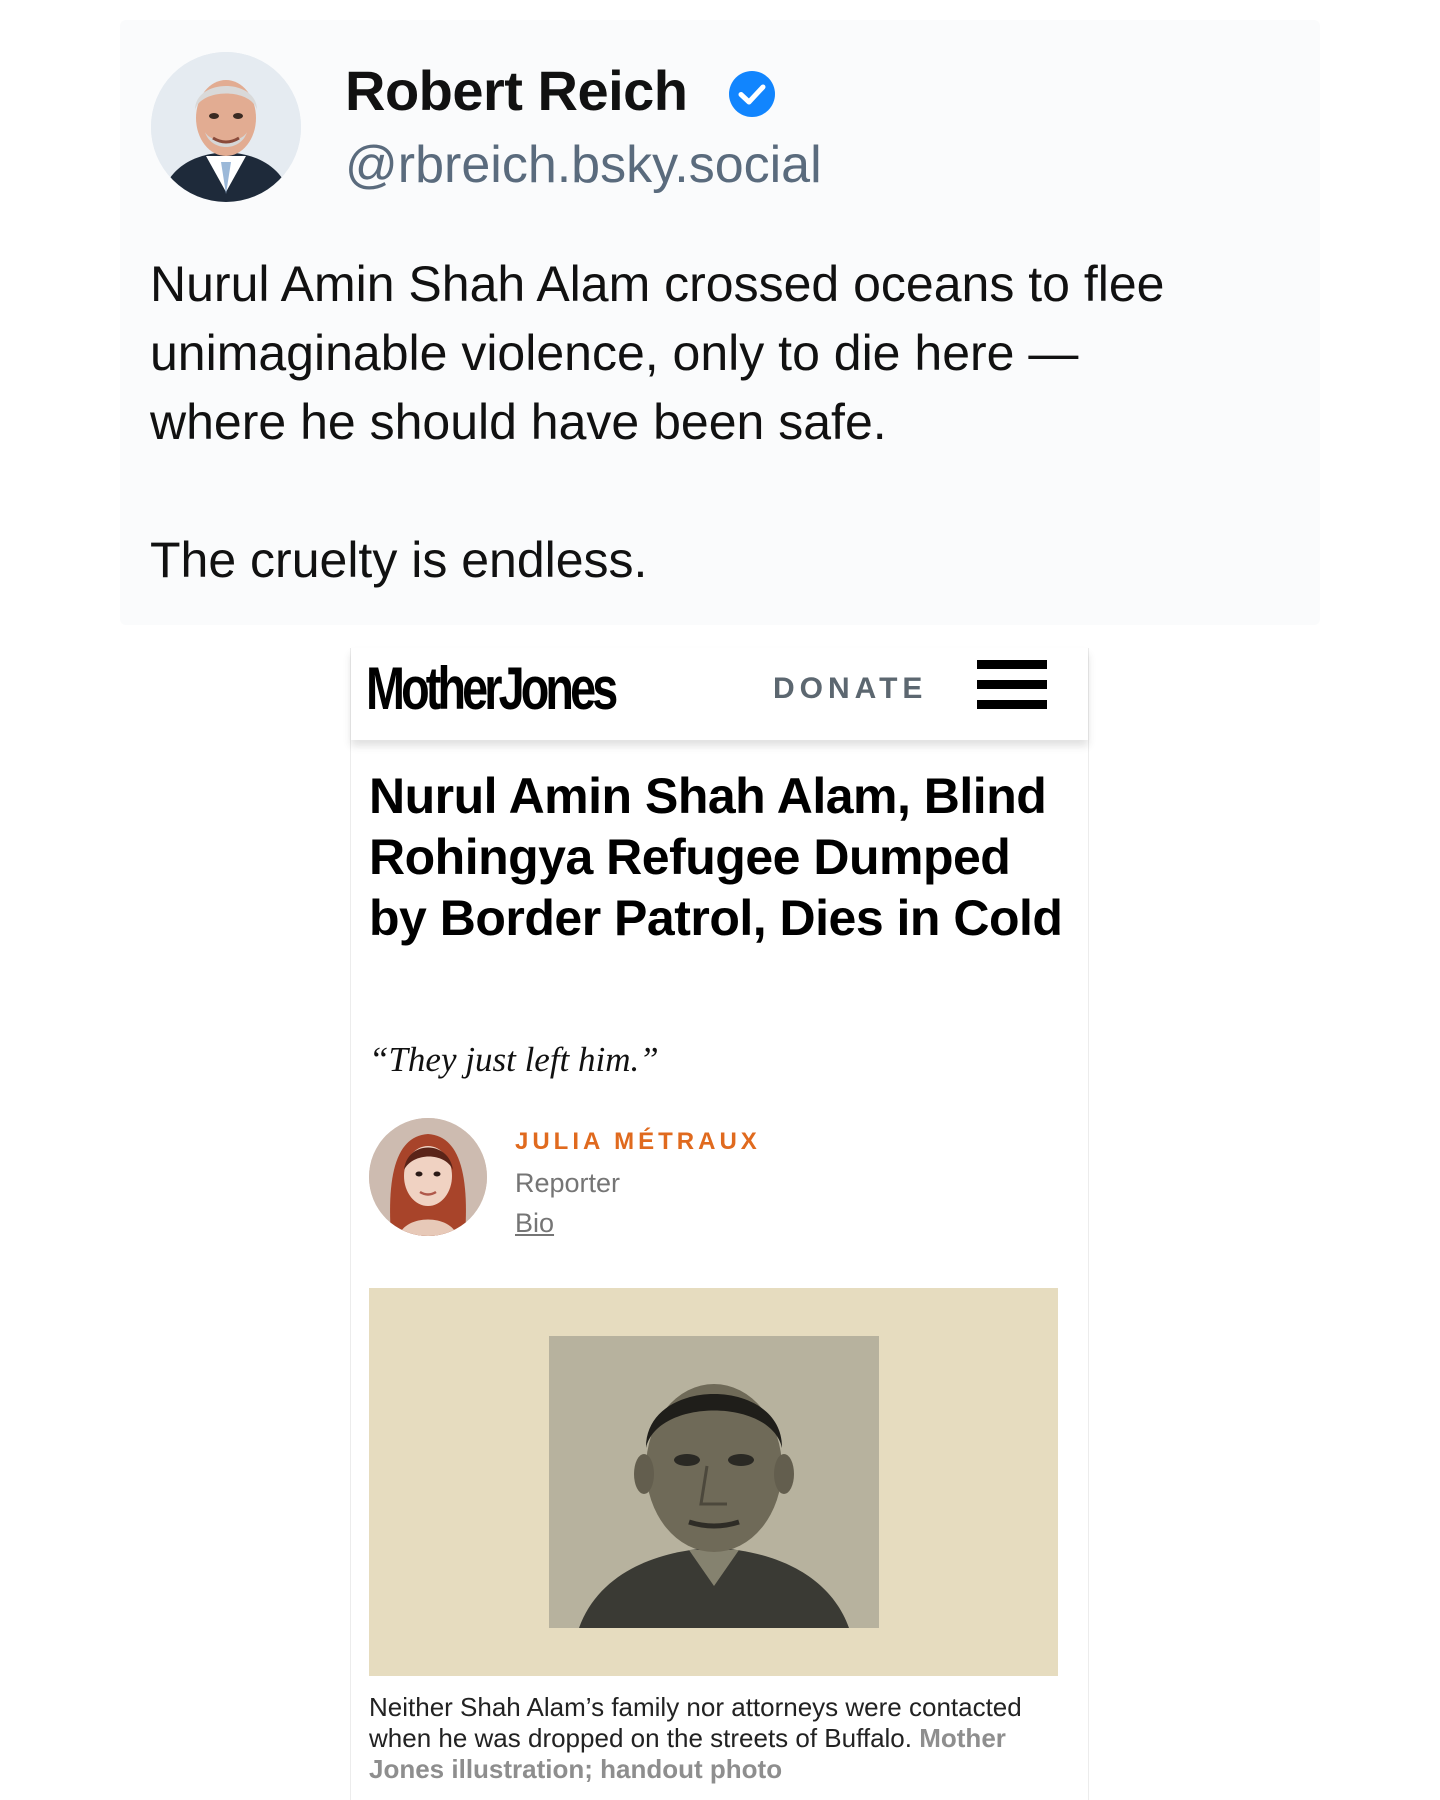  What do you see at coordinates (492, 688) in the screenshot?
I see `site-logo: MotherJones` at bounding box center [492, 688].